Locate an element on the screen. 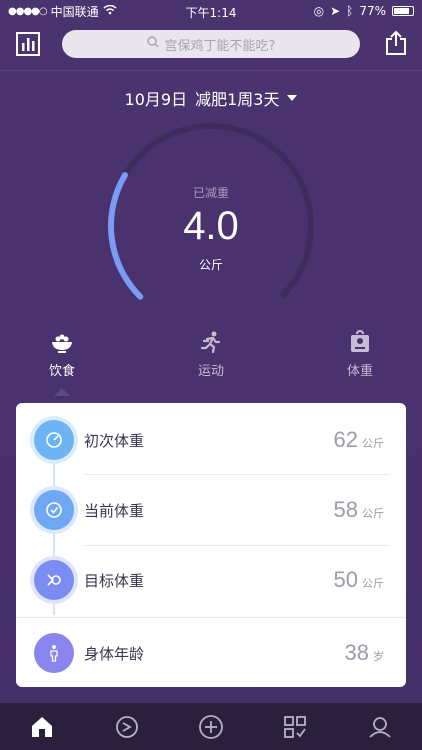  ring-center: 已减重 4.0 公斤 is located at coordinates (211, 226).